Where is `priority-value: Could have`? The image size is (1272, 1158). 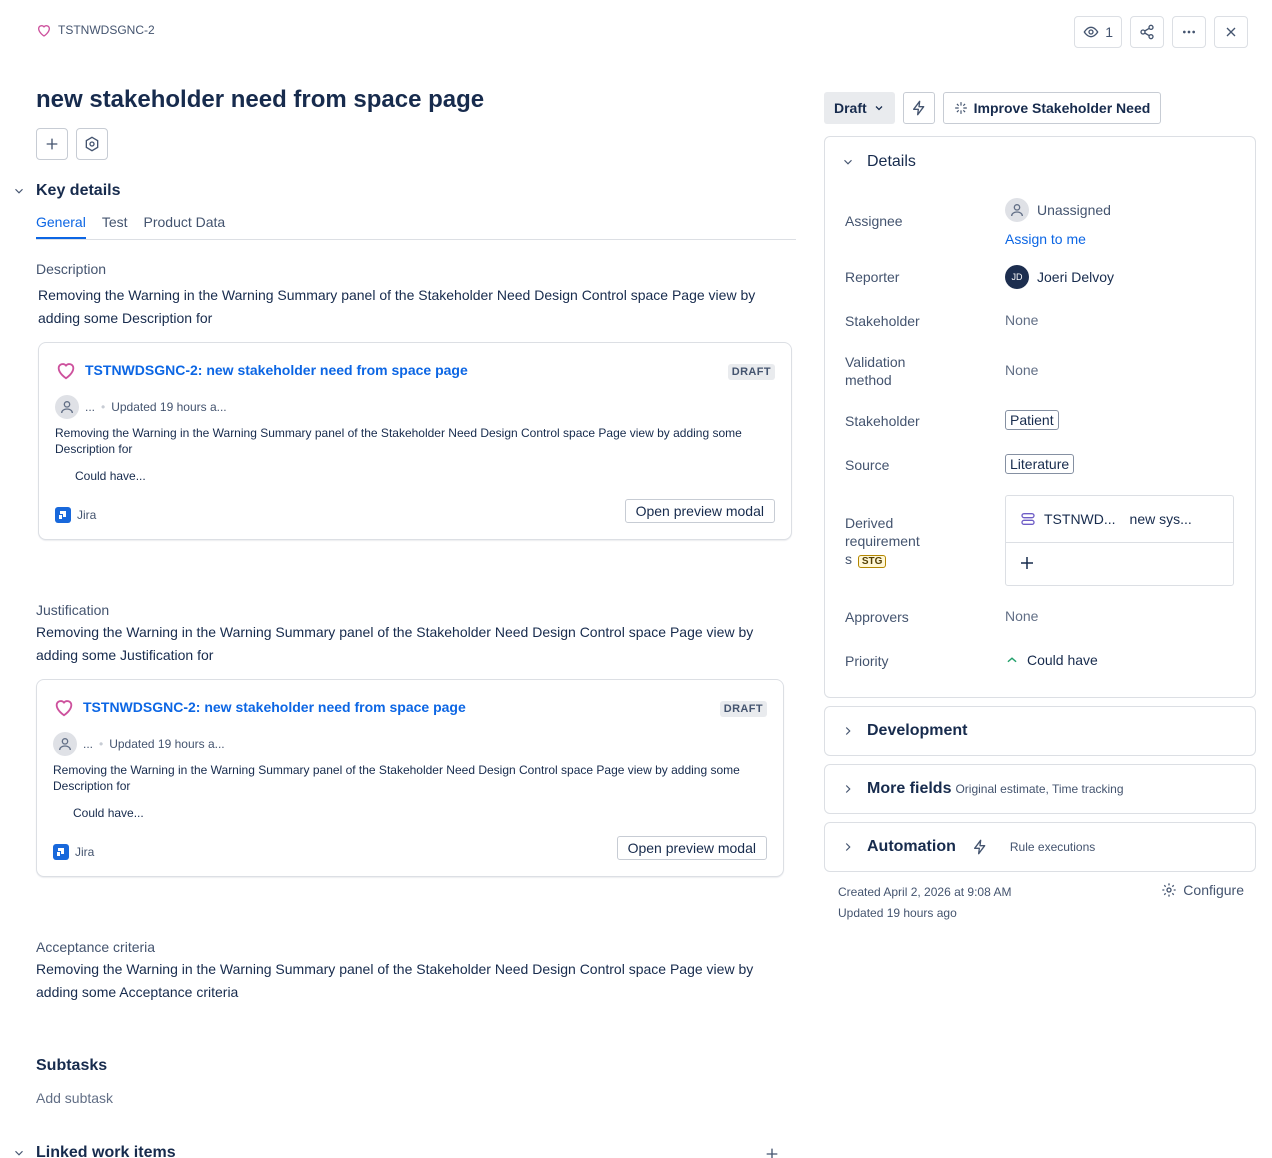
priority-value: Could have is located at coordinates (1062, 660).